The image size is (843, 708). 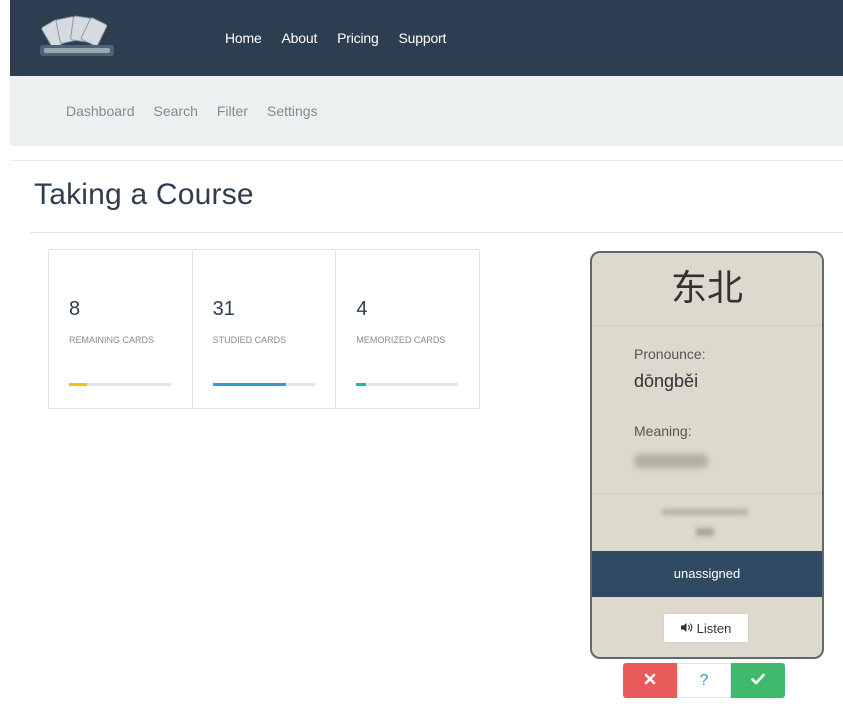 I want to click on pronounce-label: Pronounce:, so click(x=670, y=354).